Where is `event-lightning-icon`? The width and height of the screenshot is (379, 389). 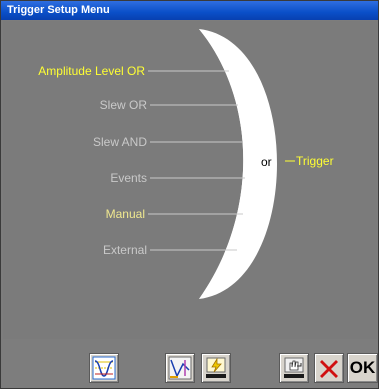 event-lightning-icon is located at coordinates (216, 367).